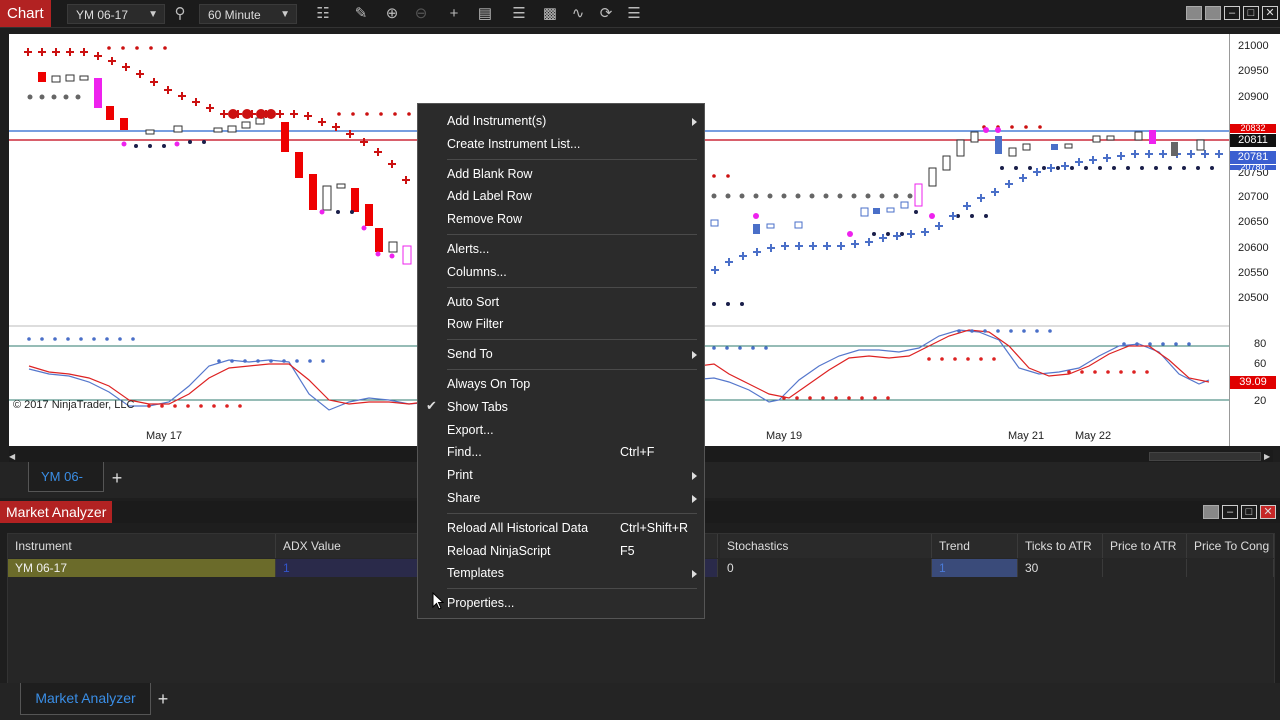 This screenshot has height=720, width=1280. What do you see at coordinates (975, 568) in the screenshot?
I see `cell-trend: 1` at bounding box center [975, 568].